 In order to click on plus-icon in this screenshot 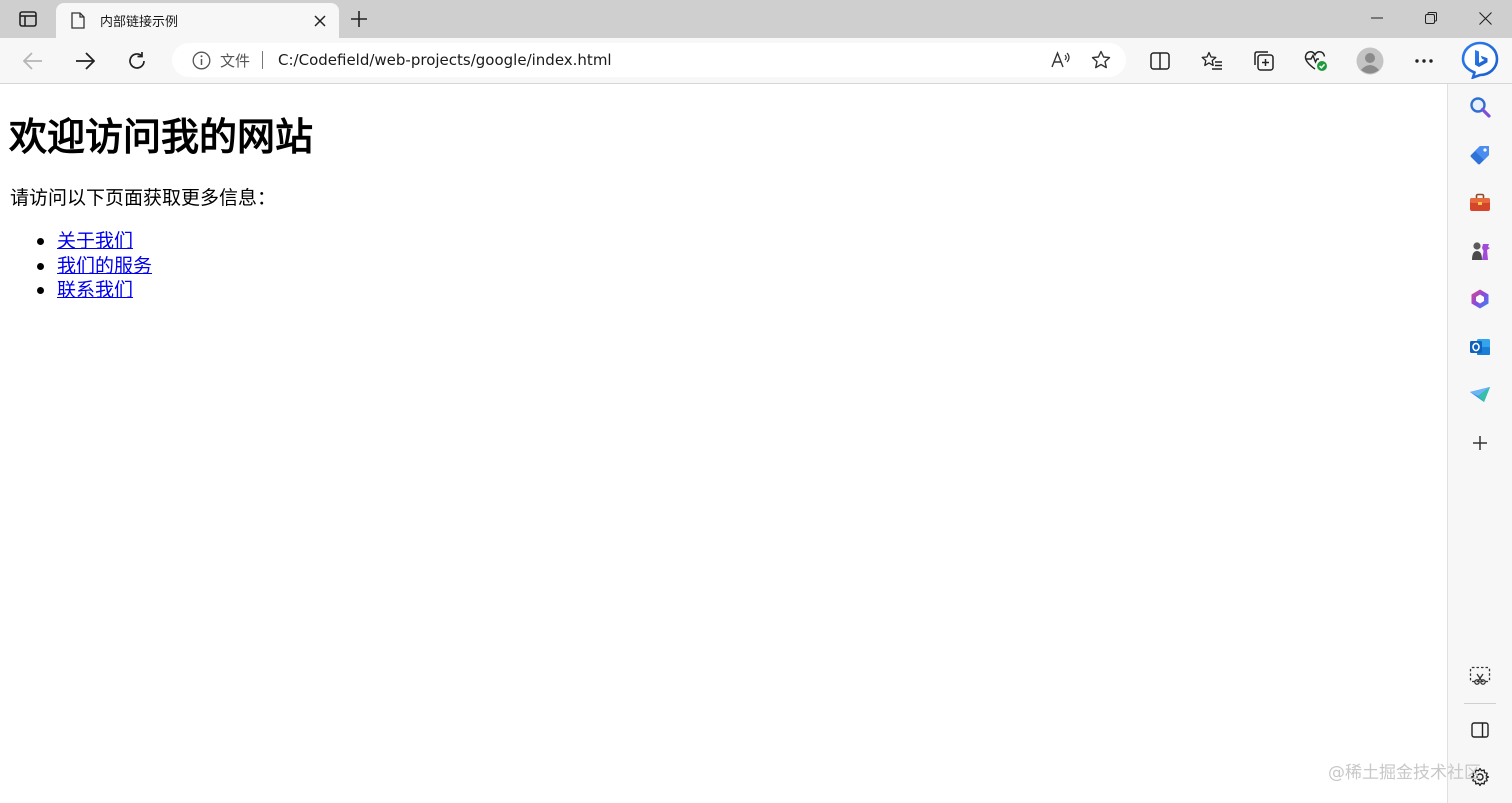, I will do `click(359, 19)`.